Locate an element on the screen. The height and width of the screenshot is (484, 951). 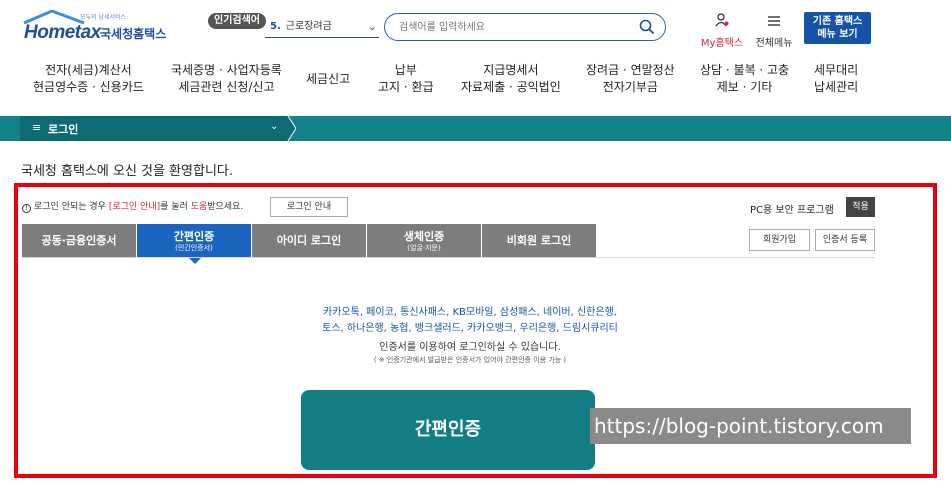
apply-button: 적용 is located at coordinates (860, 207).